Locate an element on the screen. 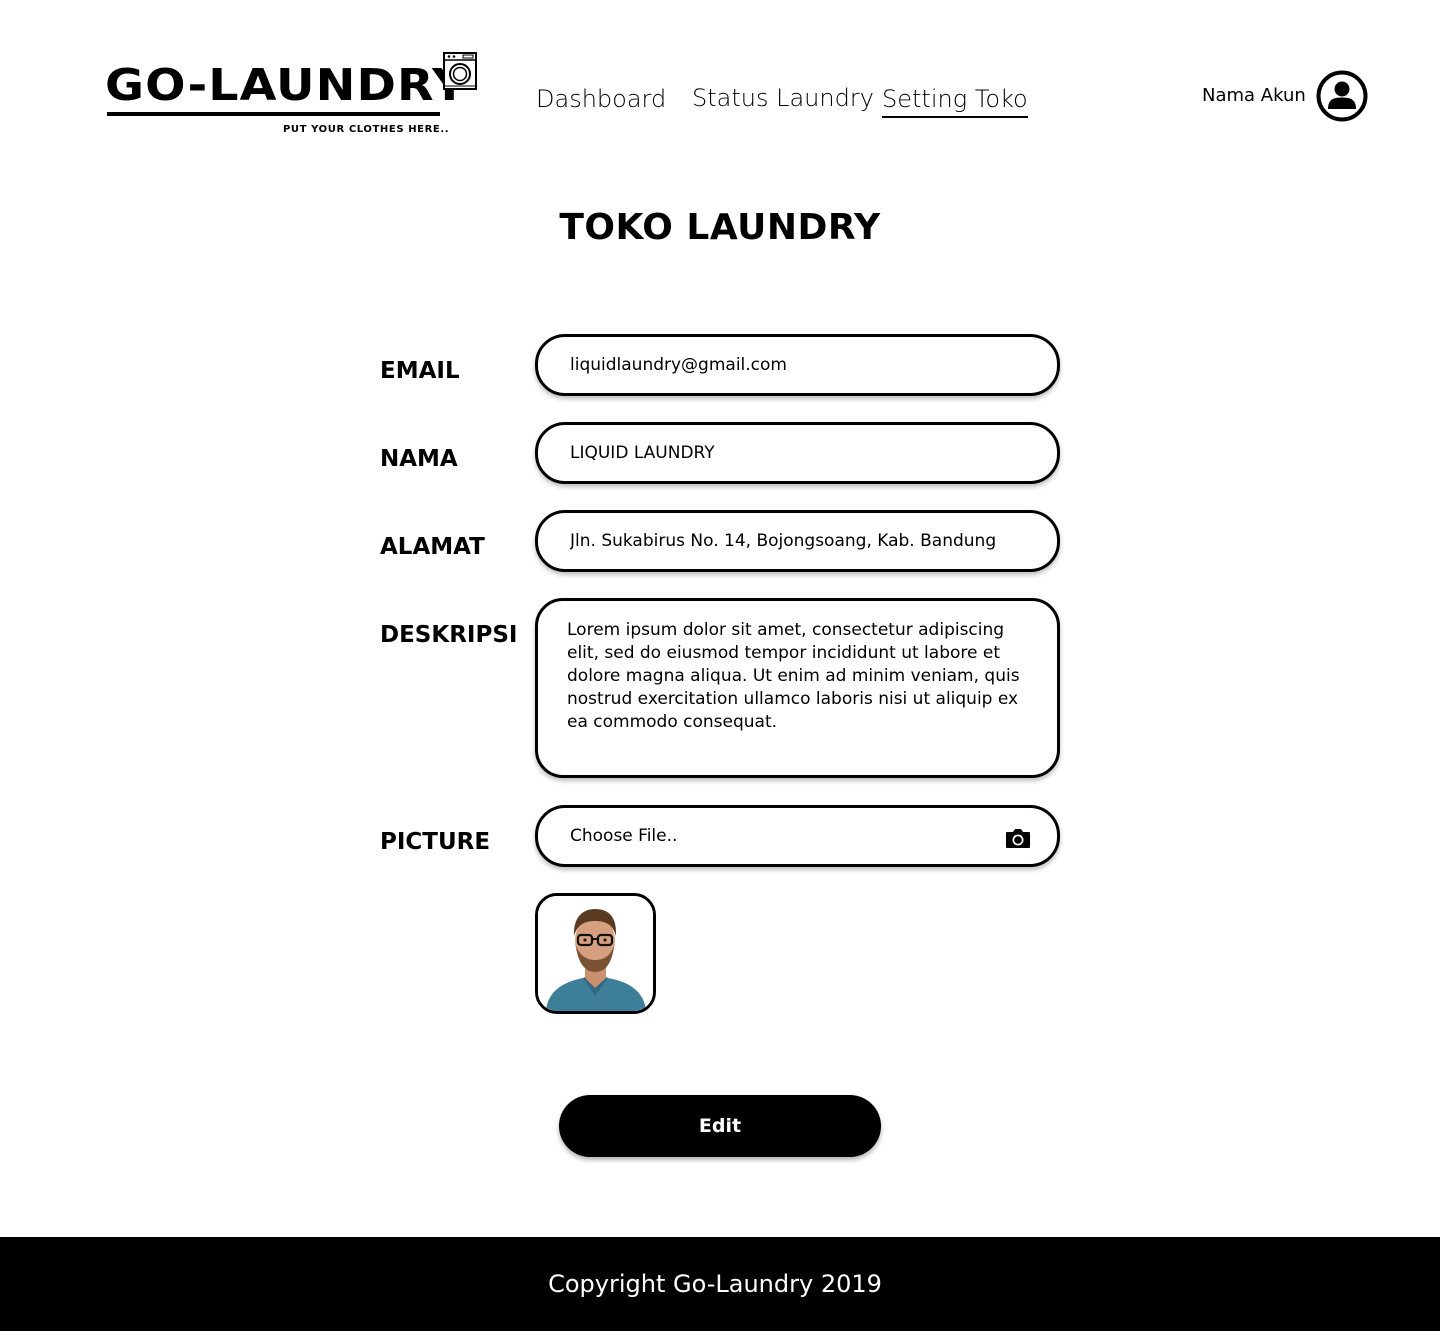  logo-tagline: PUT YOUR CLOTHES HERE.. is located at coordinates (366, 129).